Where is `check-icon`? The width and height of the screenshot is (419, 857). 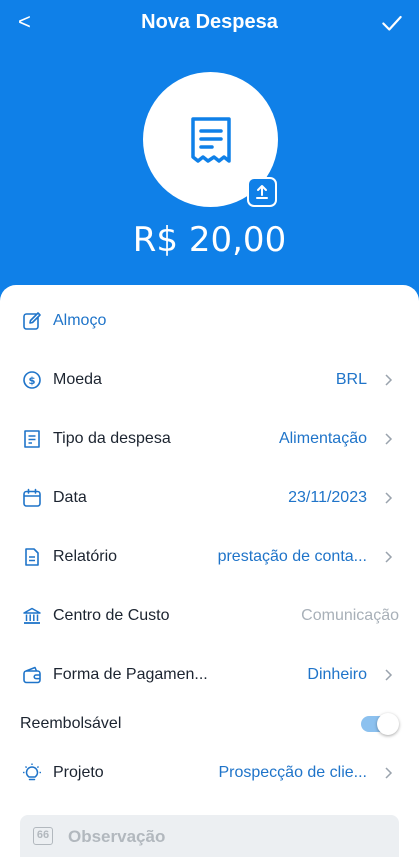
check-icon is located at coordinates (392, 23).